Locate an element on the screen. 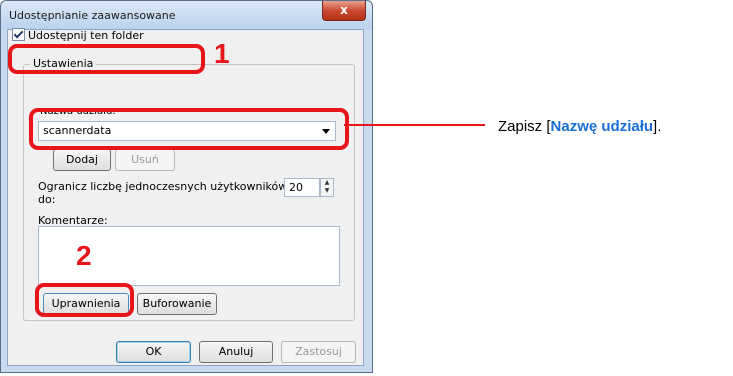 The width and height of the screenshot is (733, 376). title-bar: Udostępnianie zaawansowane x is located at coordinates (186, 15).